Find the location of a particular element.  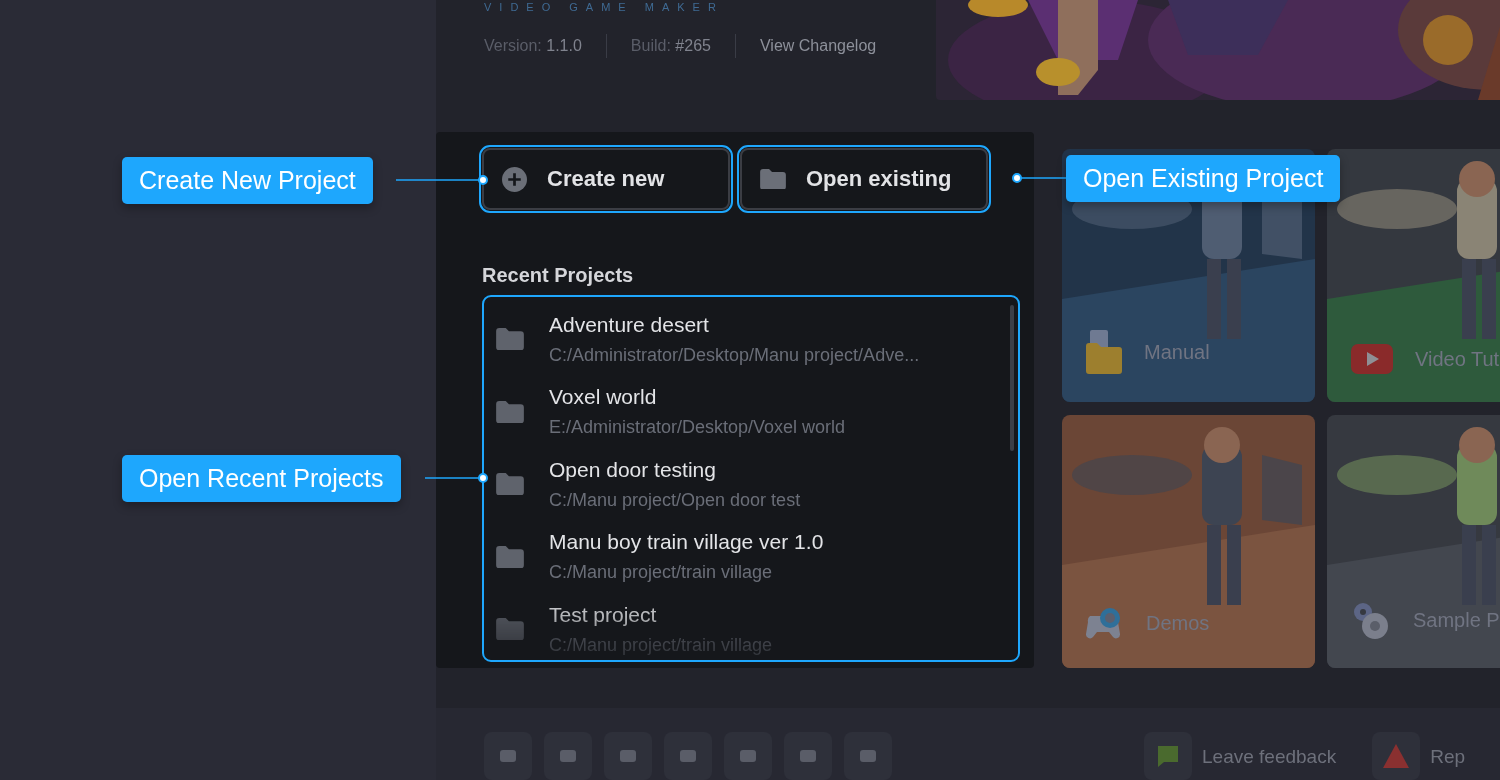

warning-icon is located at coordinates (1396, 756).